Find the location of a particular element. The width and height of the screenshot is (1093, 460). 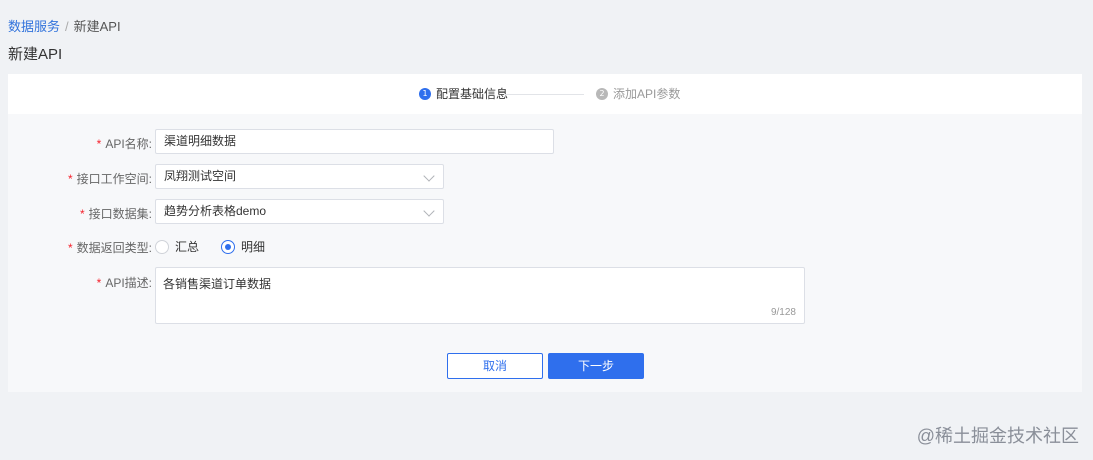

return-type-label: * 数据返回类型: is located at coordinates (110, 247).